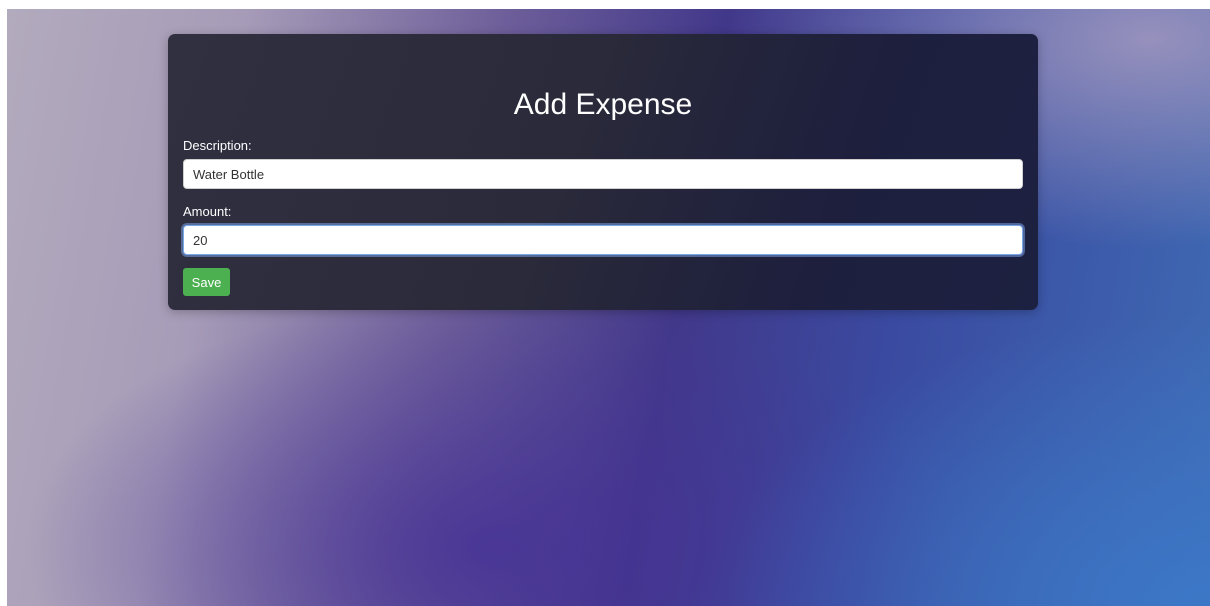  What do you see at coordinates (206, 282) in the screenshot?
I see `save-button: Save` at bounding box center [206, 282].